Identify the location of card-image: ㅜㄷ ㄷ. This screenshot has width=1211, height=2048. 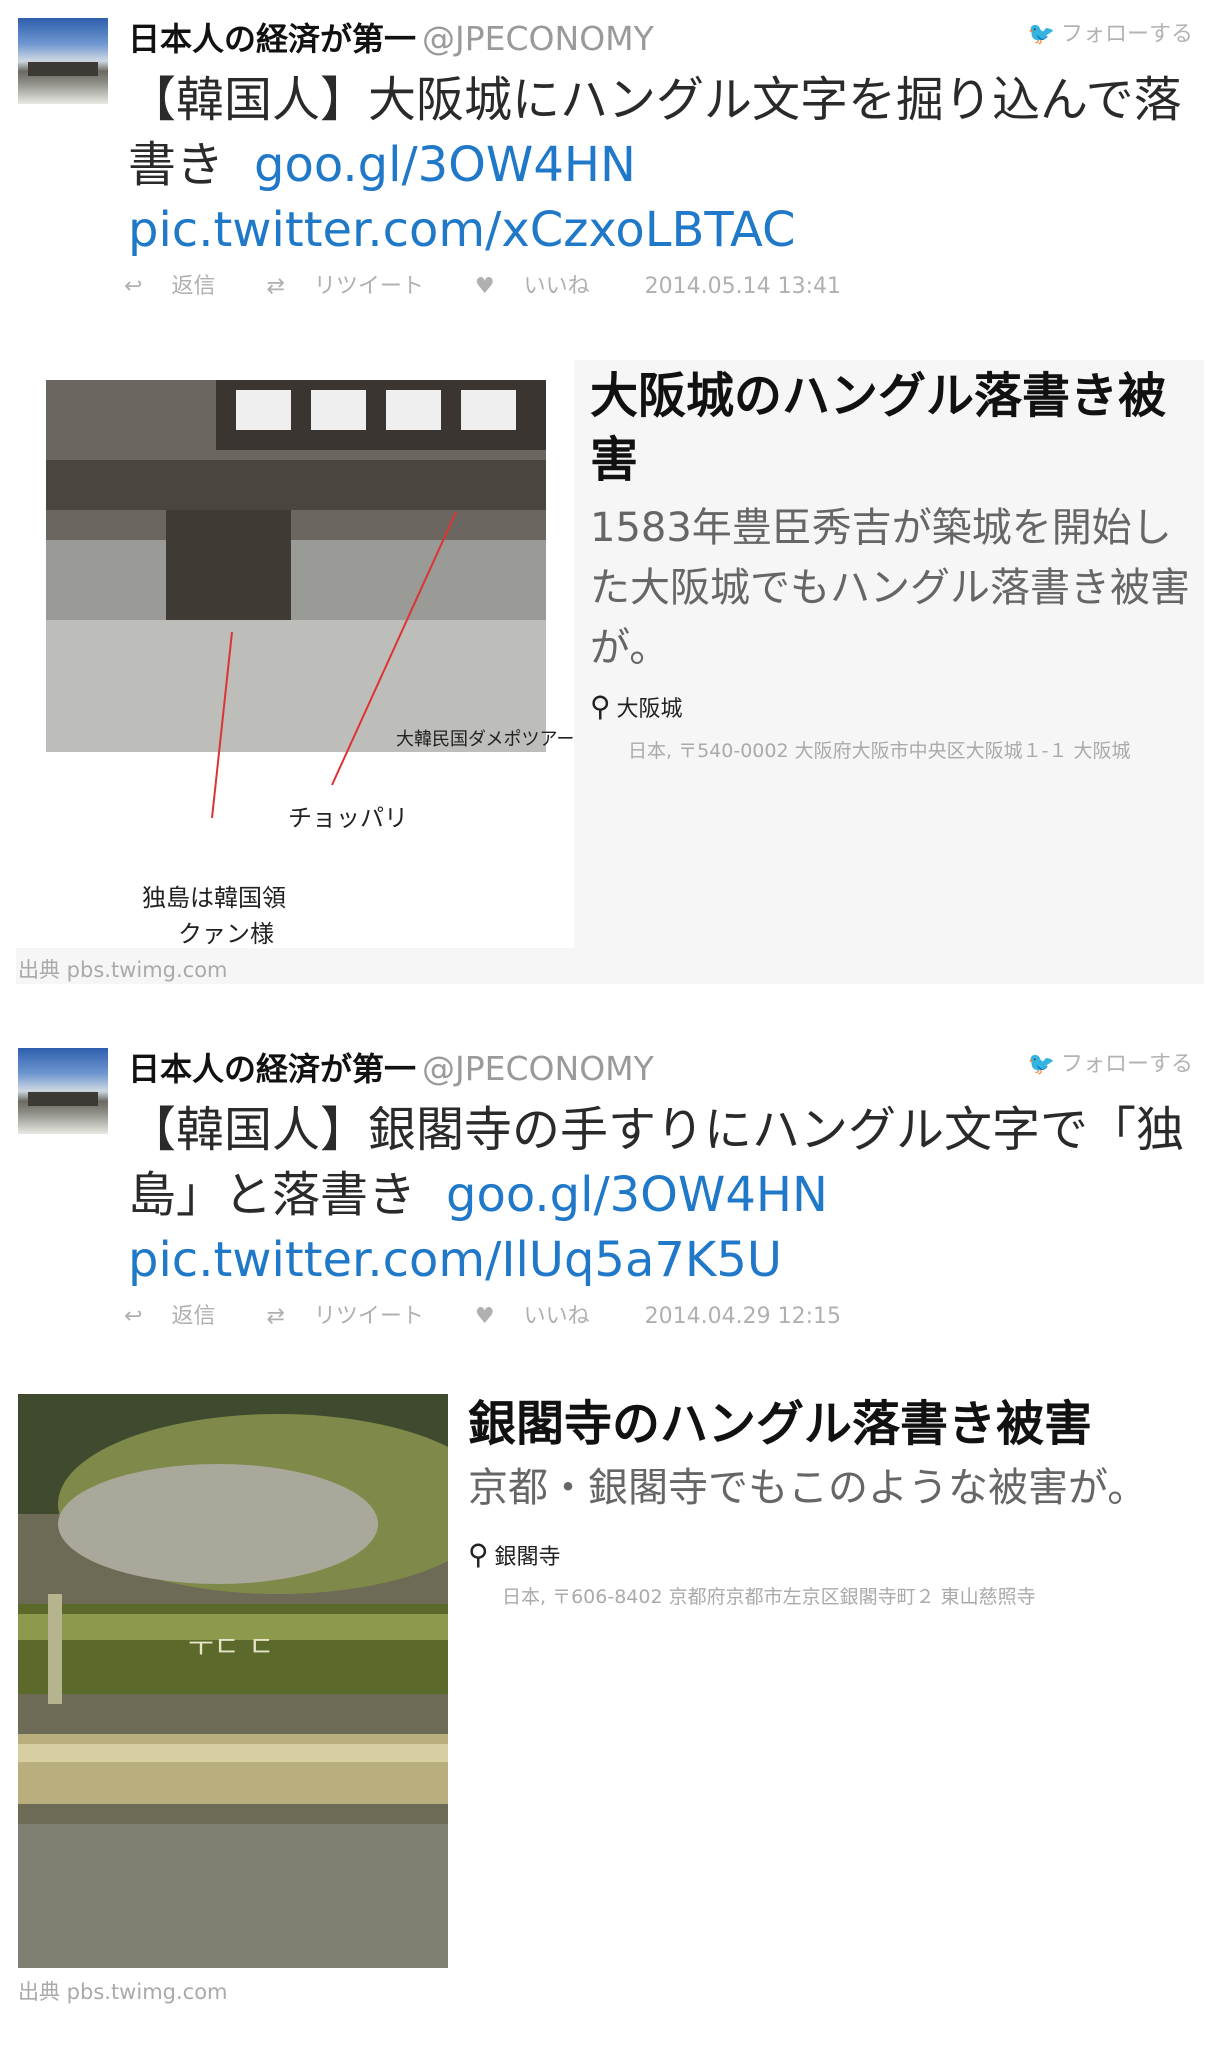
(233, 1681).